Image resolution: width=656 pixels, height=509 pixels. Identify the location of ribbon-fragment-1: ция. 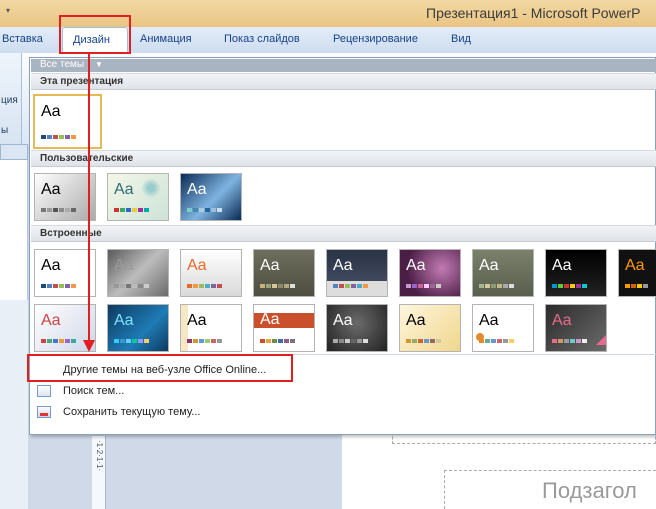
(9, 100).